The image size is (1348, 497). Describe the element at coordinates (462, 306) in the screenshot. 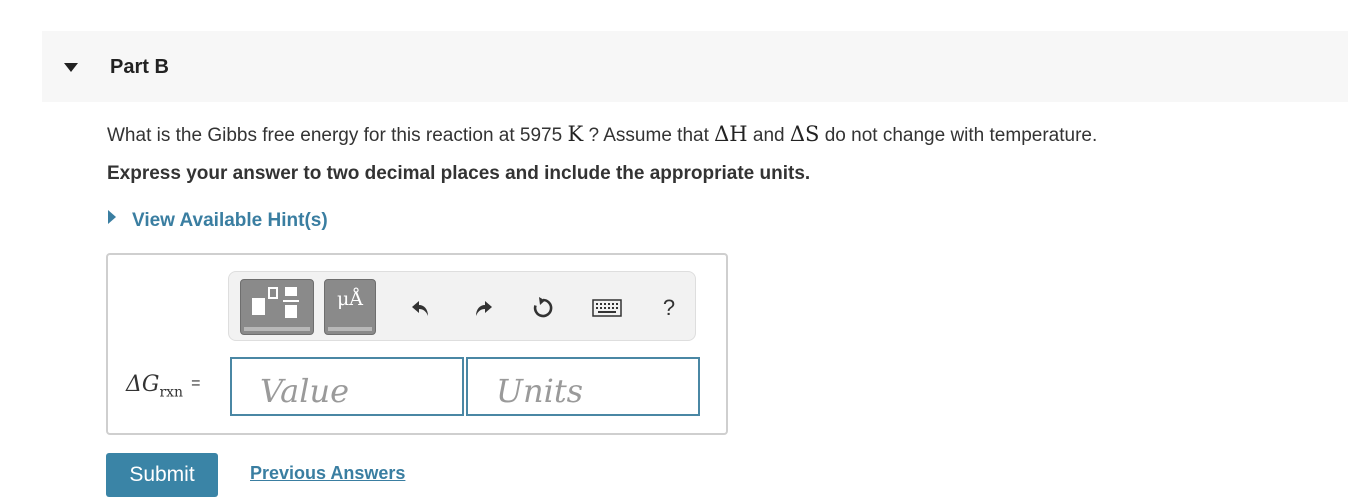

I see `math-toolbar: μÅ ?` at that location.